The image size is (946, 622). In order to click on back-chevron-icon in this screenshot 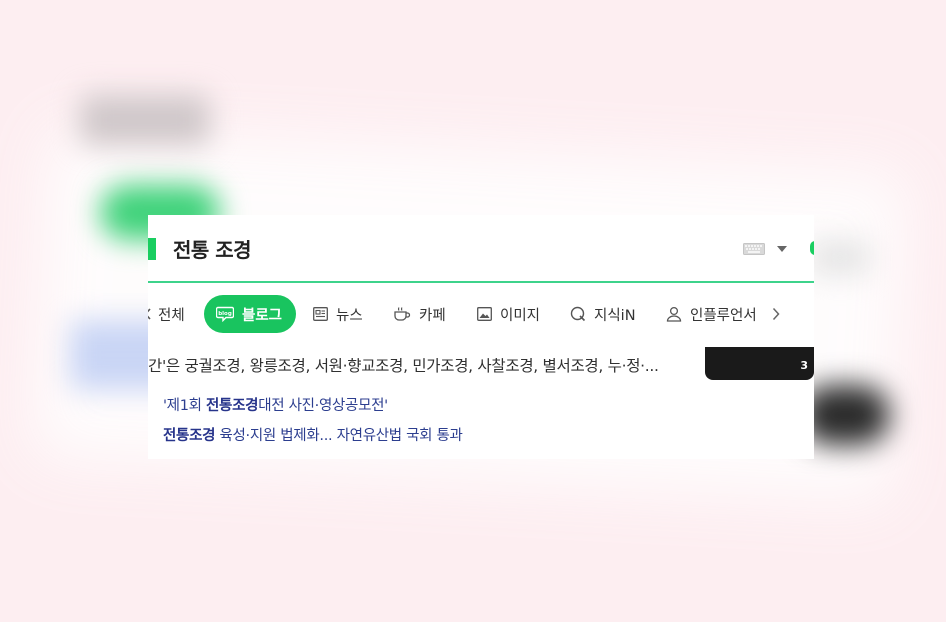, I will do `click(149, 314)`.